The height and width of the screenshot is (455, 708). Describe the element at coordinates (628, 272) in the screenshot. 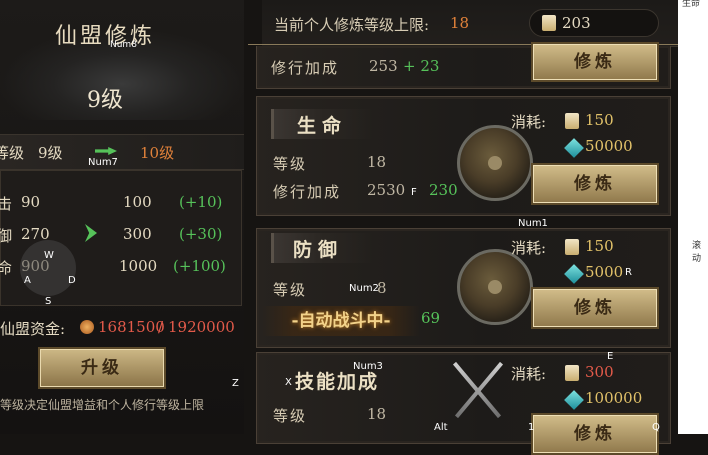

I see `key-hint-r: R` at that location.